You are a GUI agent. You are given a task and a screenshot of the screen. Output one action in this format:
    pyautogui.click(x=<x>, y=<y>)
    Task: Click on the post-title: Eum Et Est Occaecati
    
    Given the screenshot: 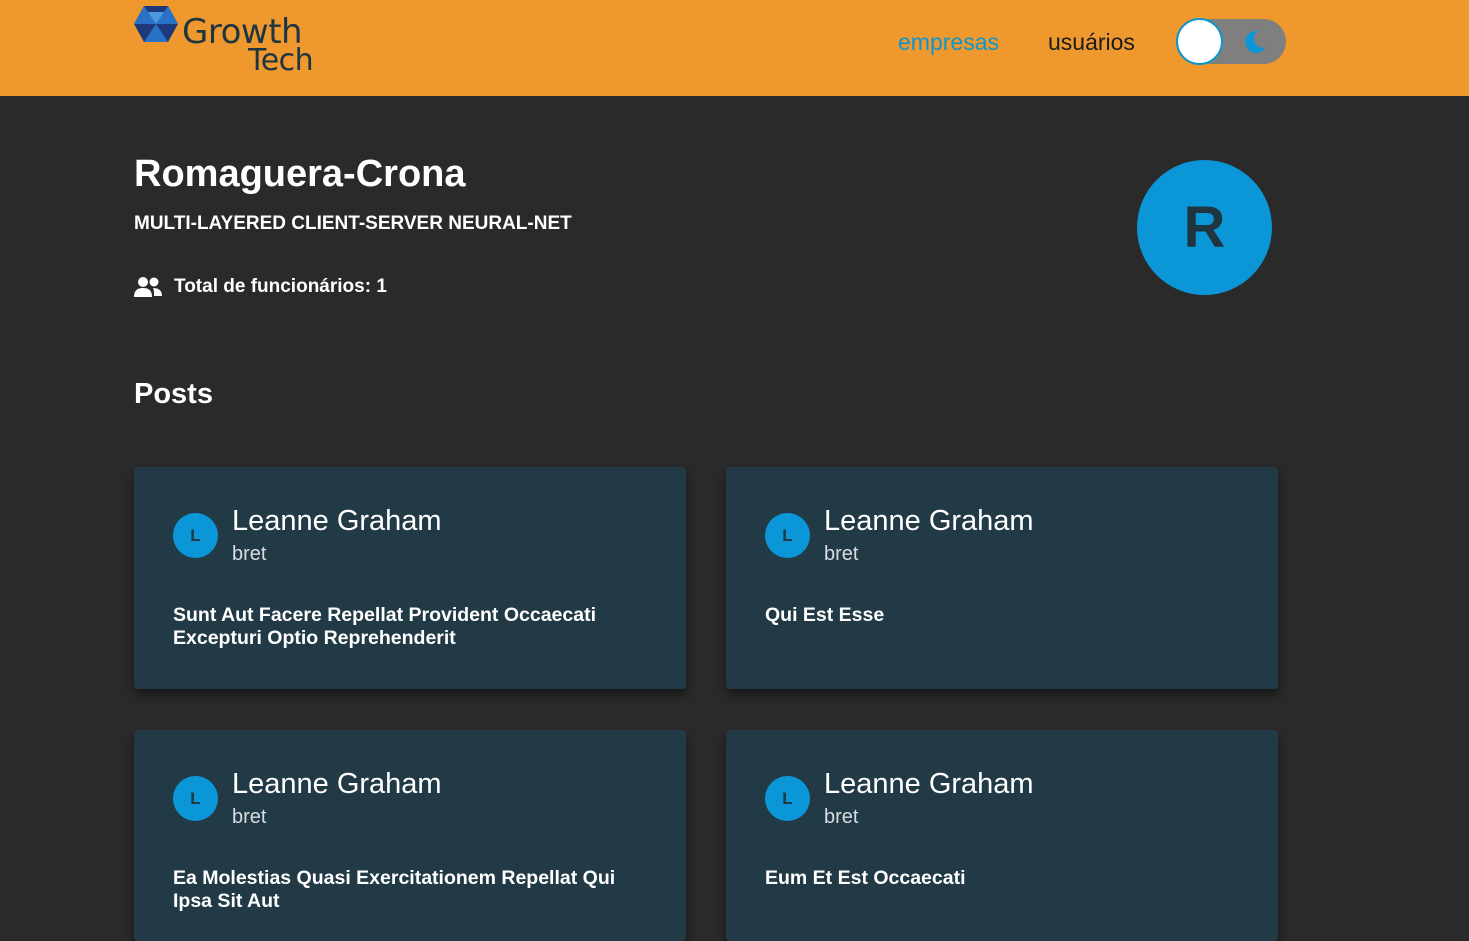 What is the action you would take?
    pyautogui.click(x=865, y=878)
    